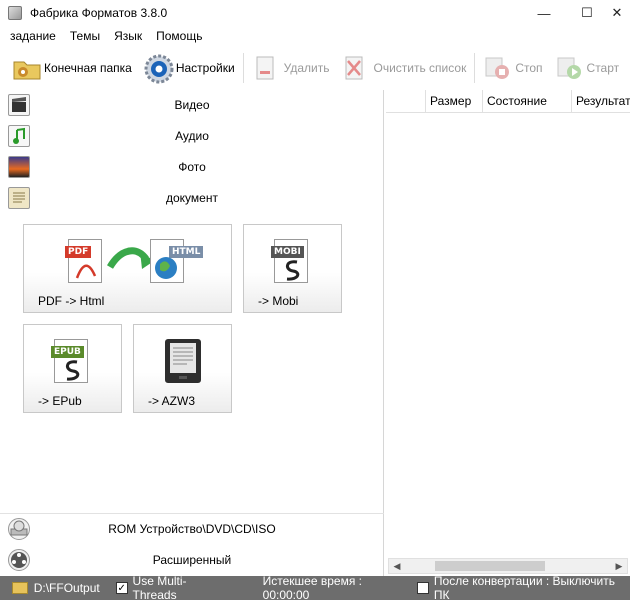 This screenshot has width=630, height=602. Describe the element at coordinates (26, 68) in the screenshot. I see `folder-icon` at that location.